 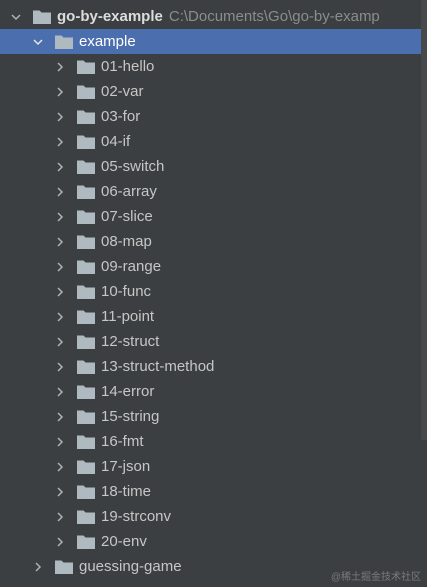 I want to click on tree-label: 07-slice, so click(x=127, y=216).